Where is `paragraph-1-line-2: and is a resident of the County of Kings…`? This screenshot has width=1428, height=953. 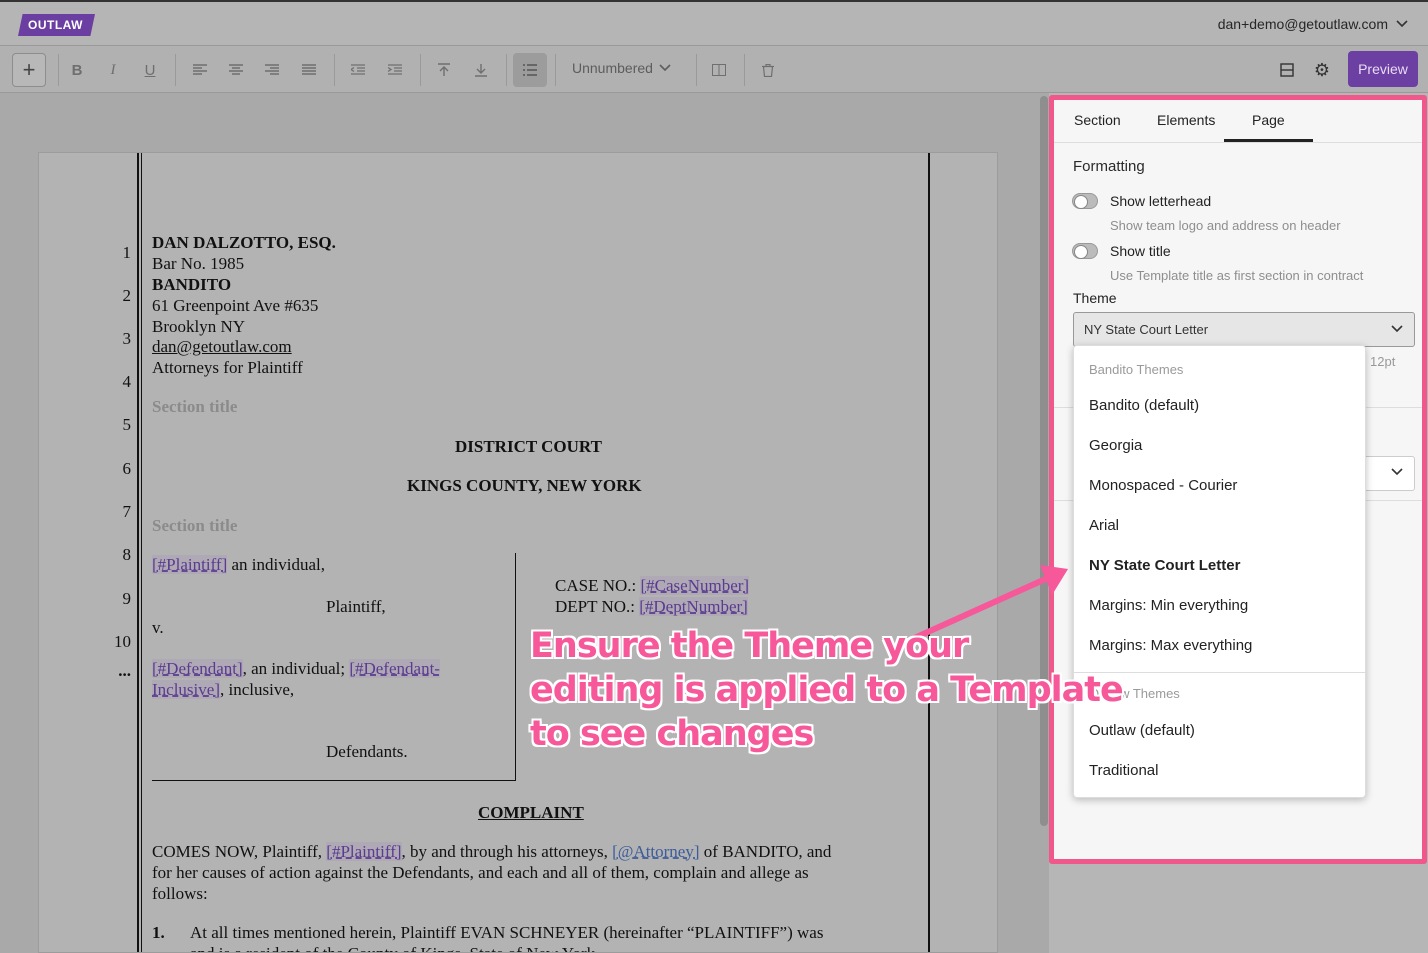
paragraph-1-line-2: and is a resident of the County of Kings… is located at coordinates (394, 947).